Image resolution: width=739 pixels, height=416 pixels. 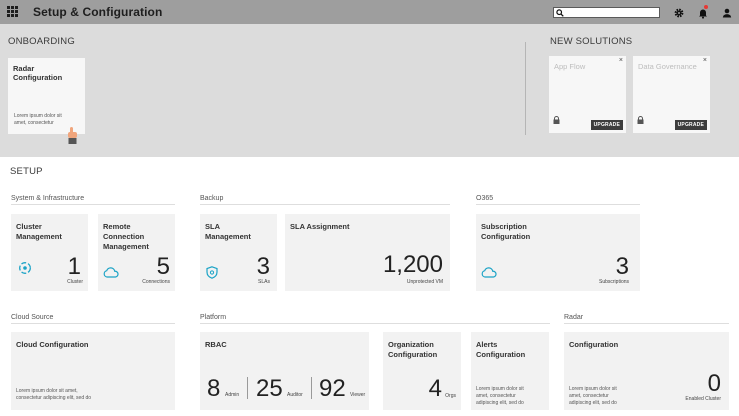 What do you see at coordinates (41, 41) in the screenshot?
I see `onboarding-heading: ONBOARDING` at bounding box center [41, 41].